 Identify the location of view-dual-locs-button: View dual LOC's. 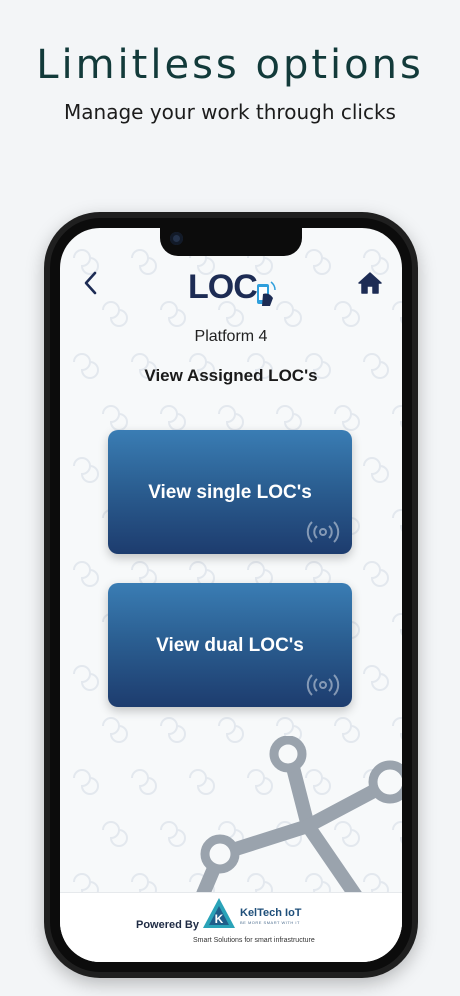
(230, 645).